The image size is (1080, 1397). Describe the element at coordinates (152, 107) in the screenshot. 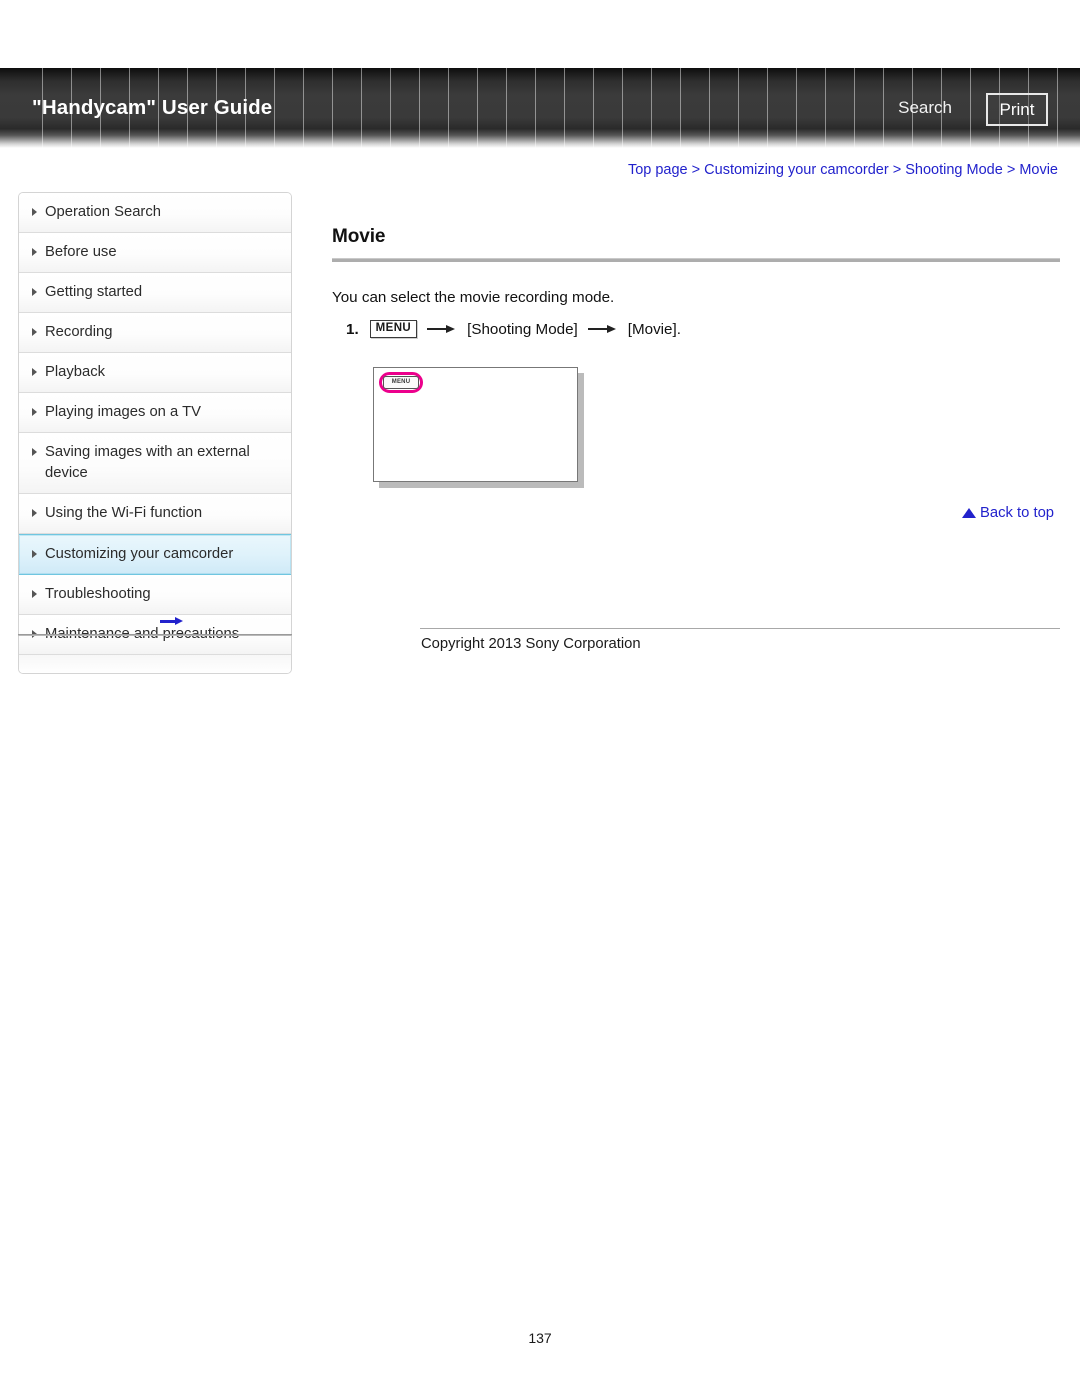

I see `page-title-banner: "Handycam" User Guide` at that location.